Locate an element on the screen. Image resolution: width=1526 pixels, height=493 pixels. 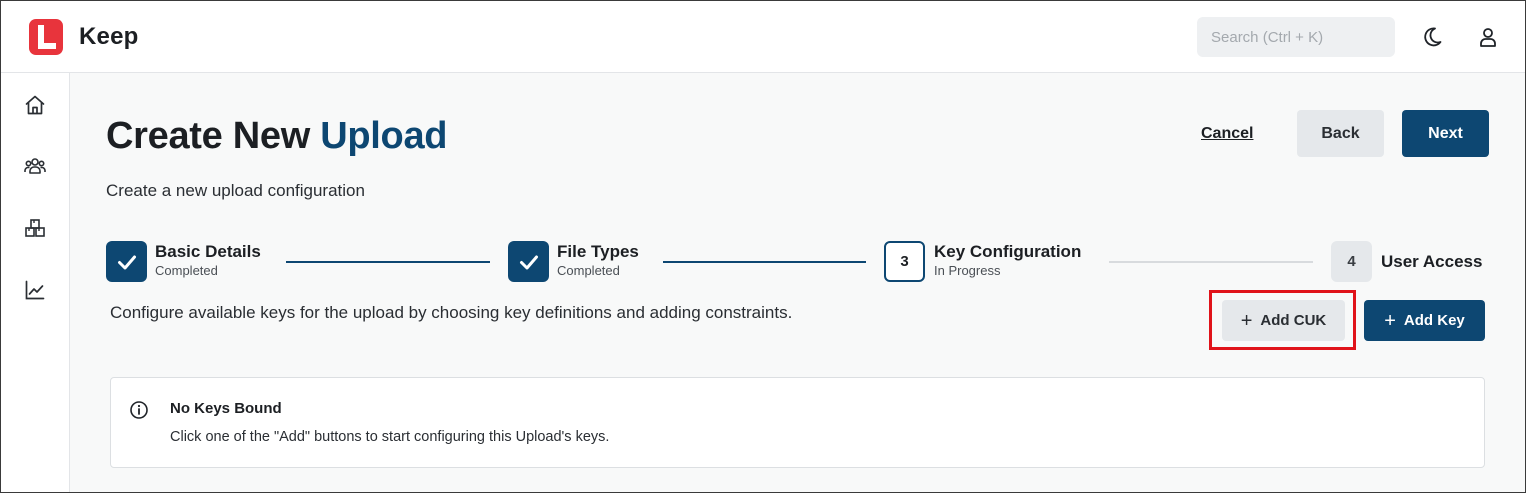
add-key-button: + Add Key is located at coordinates (1424, 320).